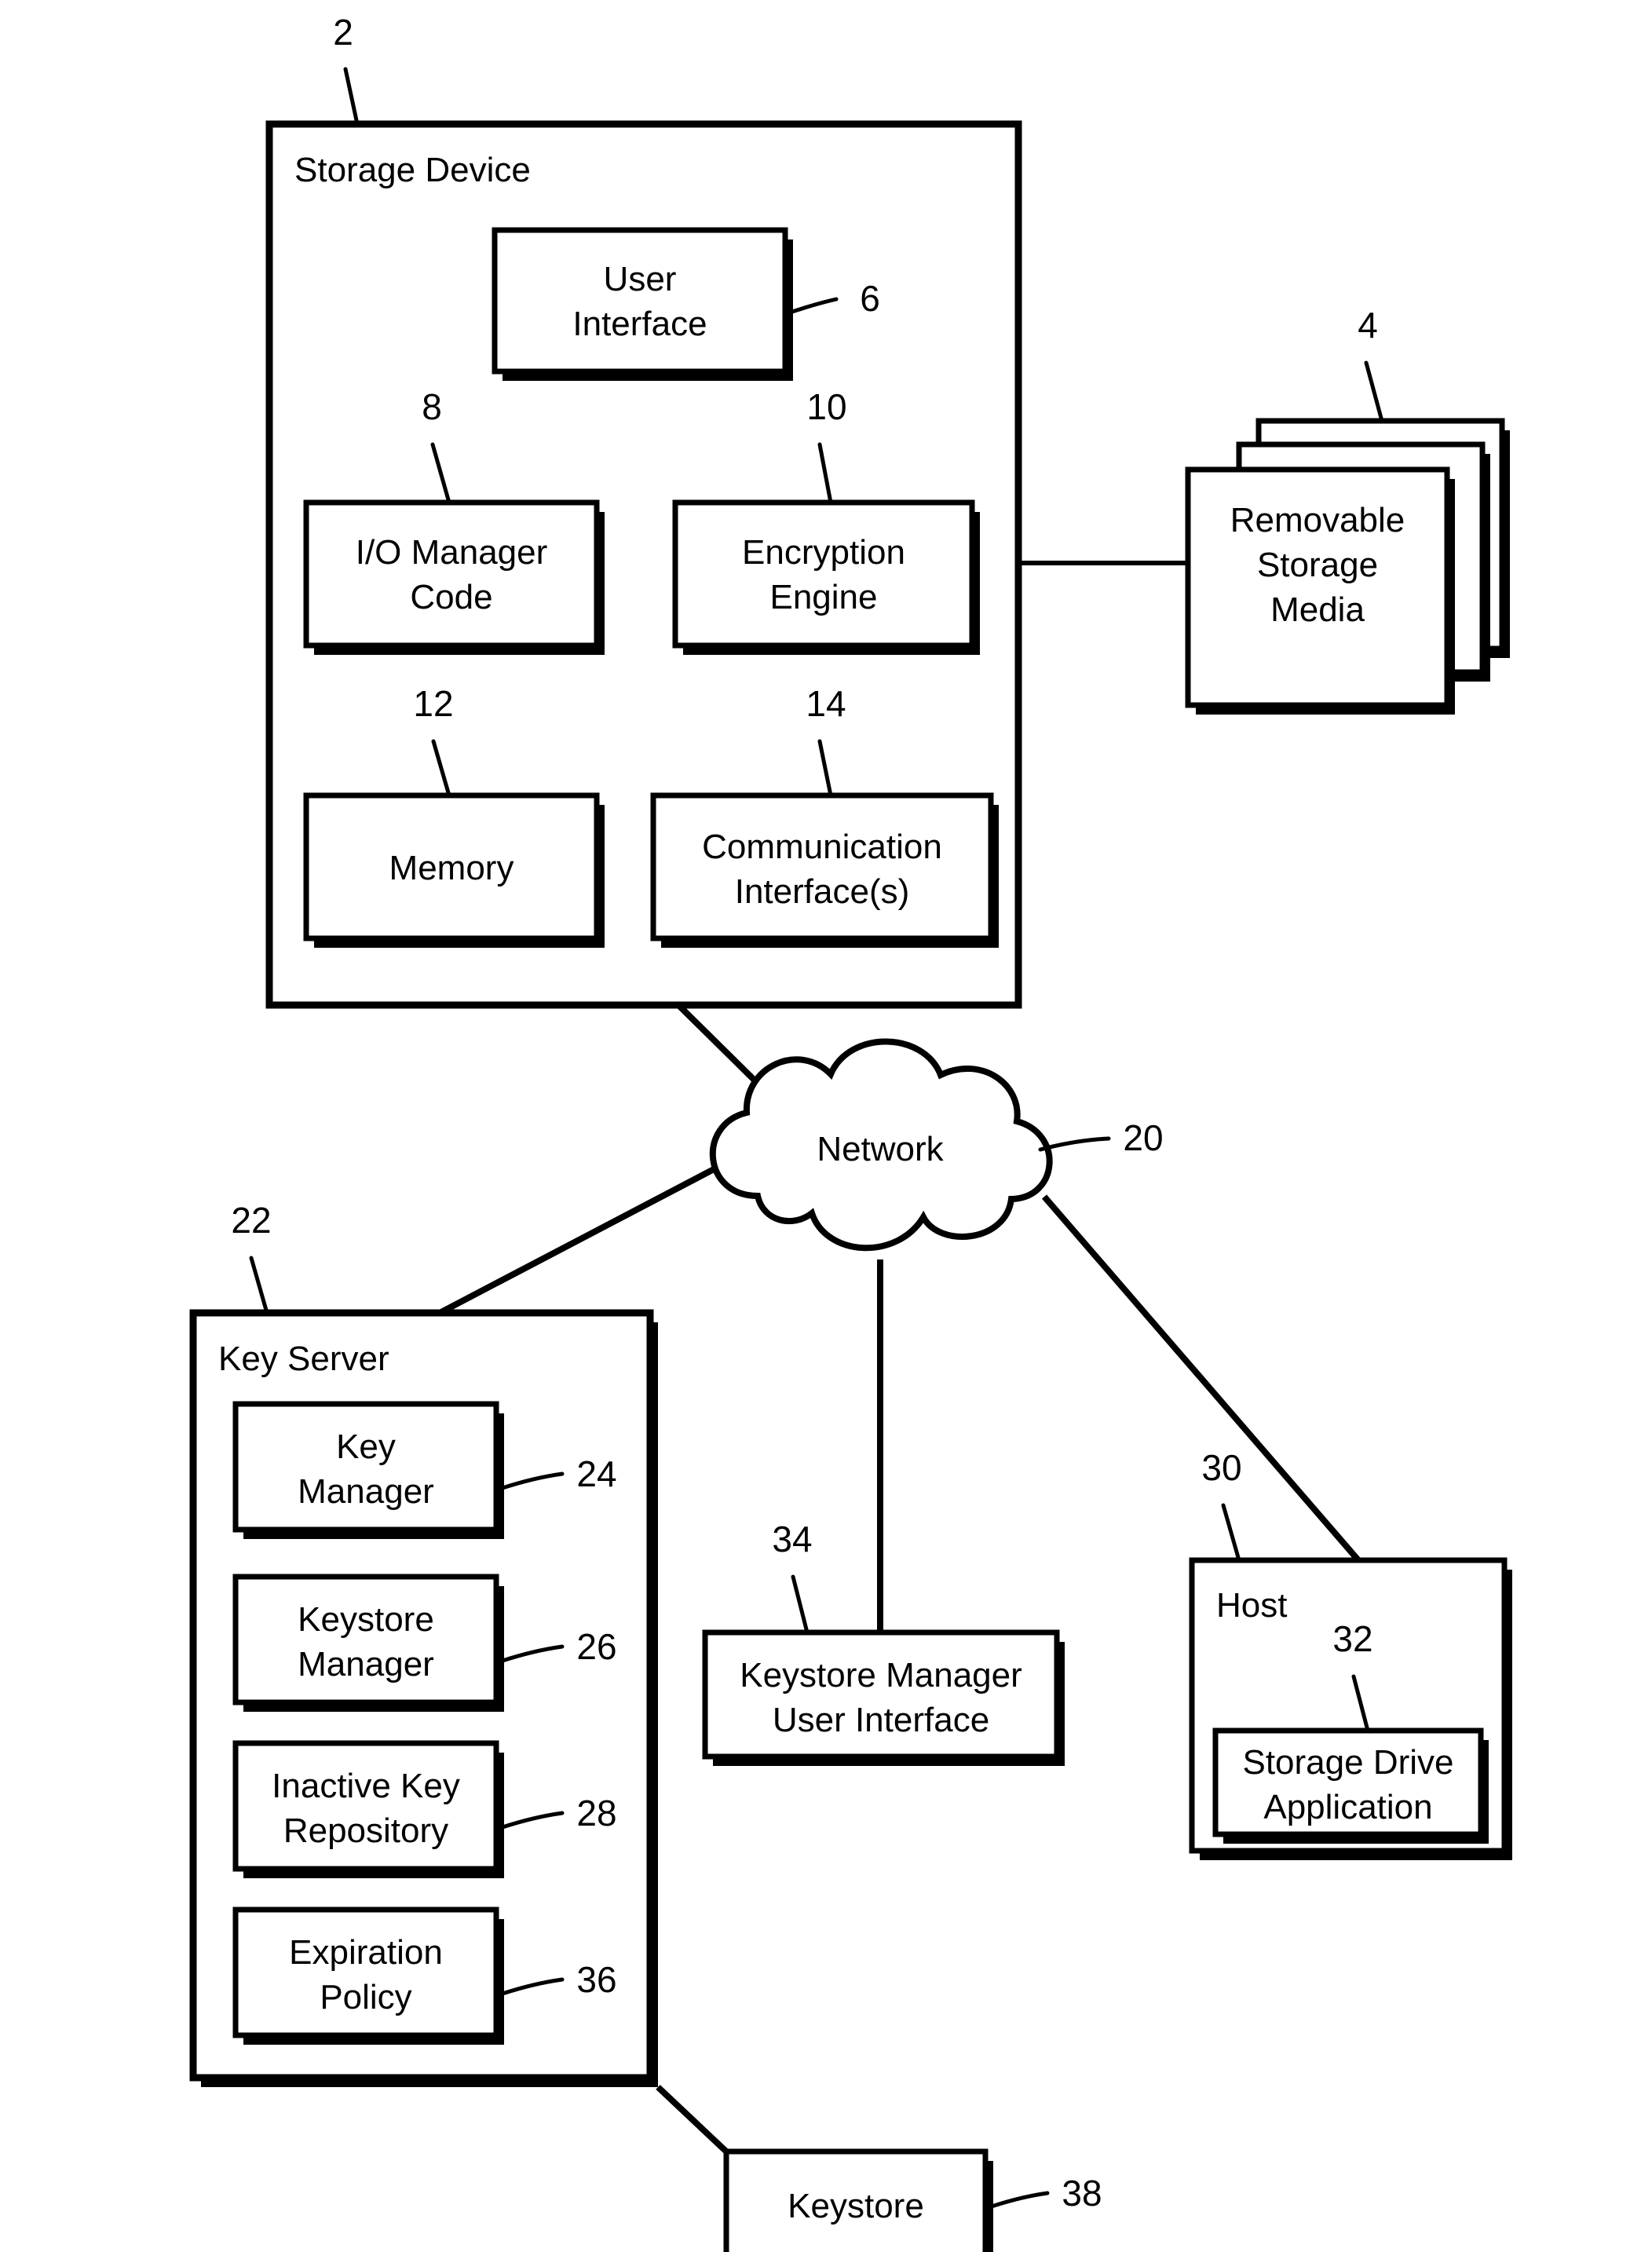 This screenshot has height=2252, width=1652. Describe the element at coordinates (596, 1474) in the screenshot. I see `ref-label-24: 24` at that location.